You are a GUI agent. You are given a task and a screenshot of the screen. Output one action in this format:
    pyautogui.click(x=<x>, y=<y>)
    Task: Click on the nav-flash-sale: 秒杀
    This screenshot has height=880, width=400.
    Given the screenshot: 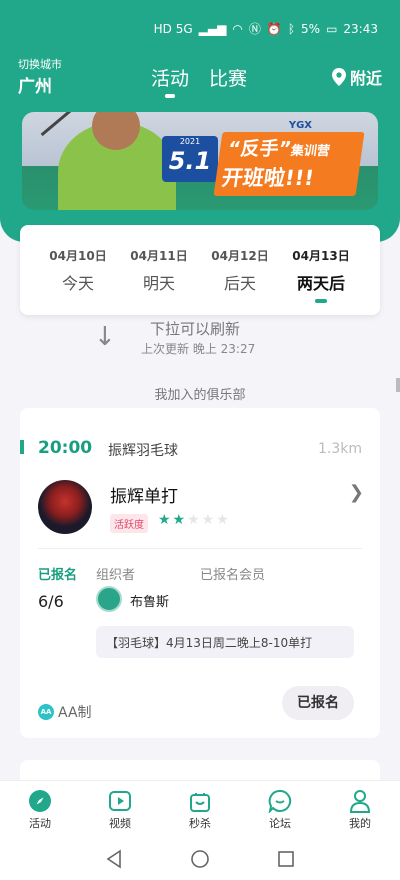 What is the action you would take?
    pyautogui.click(x=200, y=808)
    